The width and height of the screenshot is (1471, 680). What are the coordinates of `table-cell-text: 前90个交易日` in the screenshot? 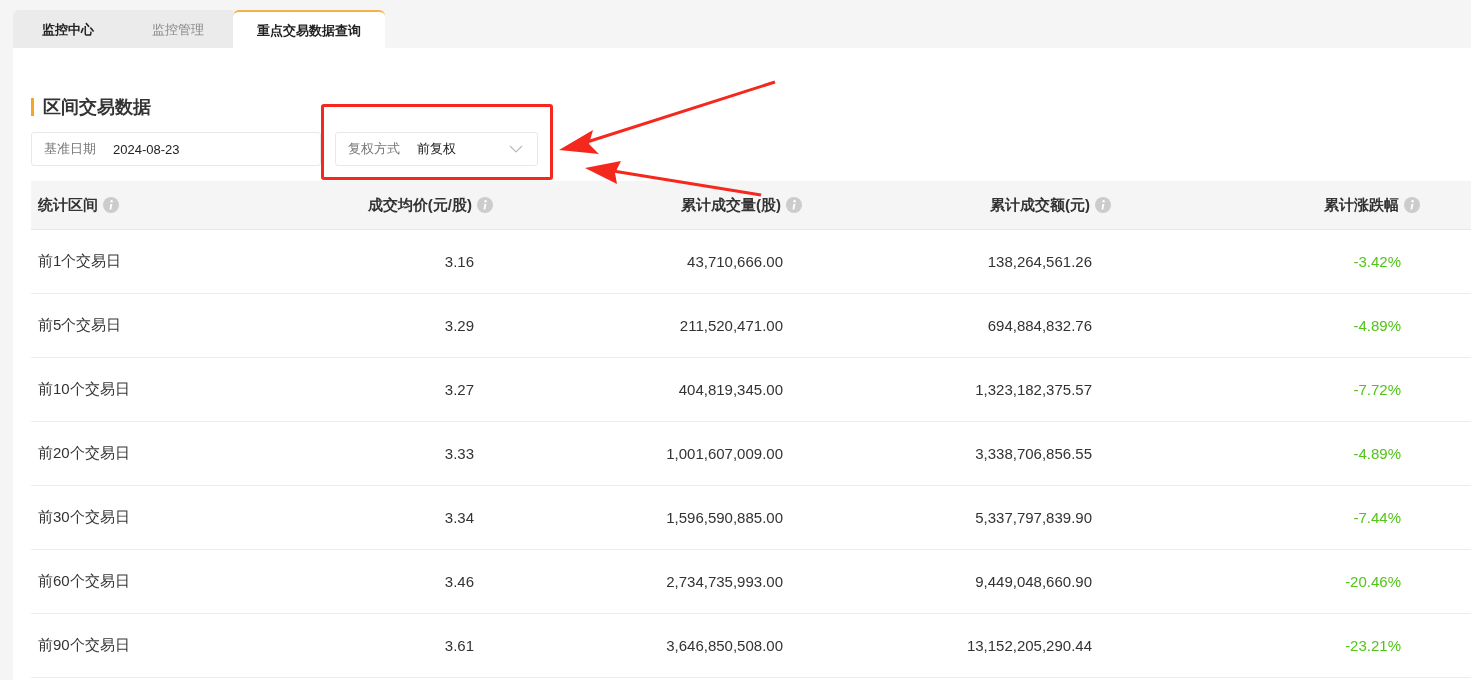 It's located at (84, 645).